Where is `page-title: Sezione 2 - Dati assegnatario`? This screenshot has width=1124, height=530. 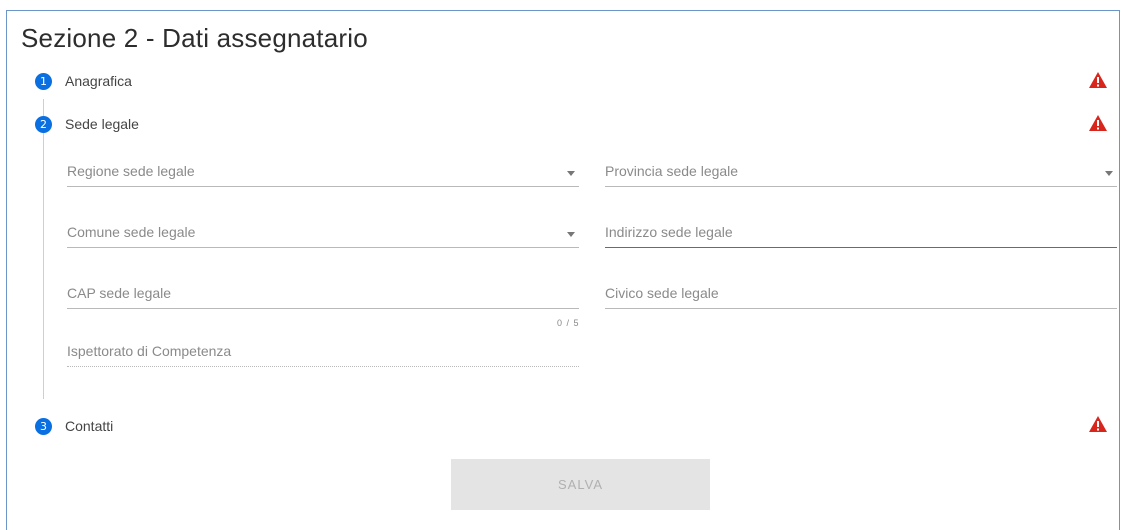
page-title: Sezione 2 - Dati assegnatario is located at coordinates (194, 38).